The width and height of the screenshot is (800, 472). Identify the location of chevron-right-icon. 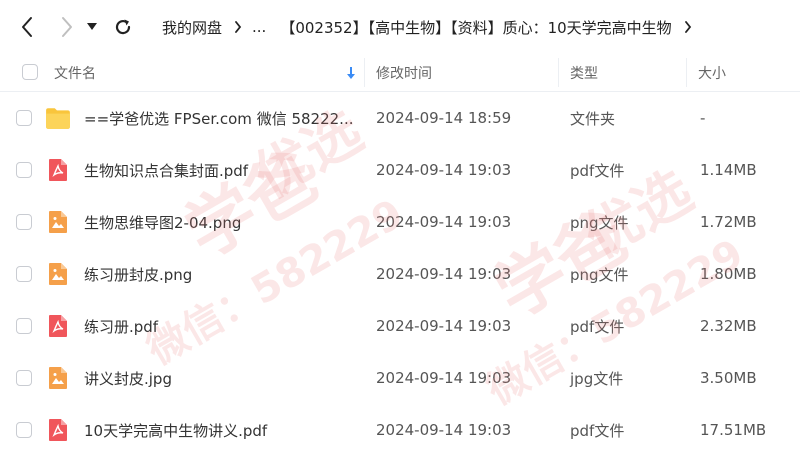
(67, 27).